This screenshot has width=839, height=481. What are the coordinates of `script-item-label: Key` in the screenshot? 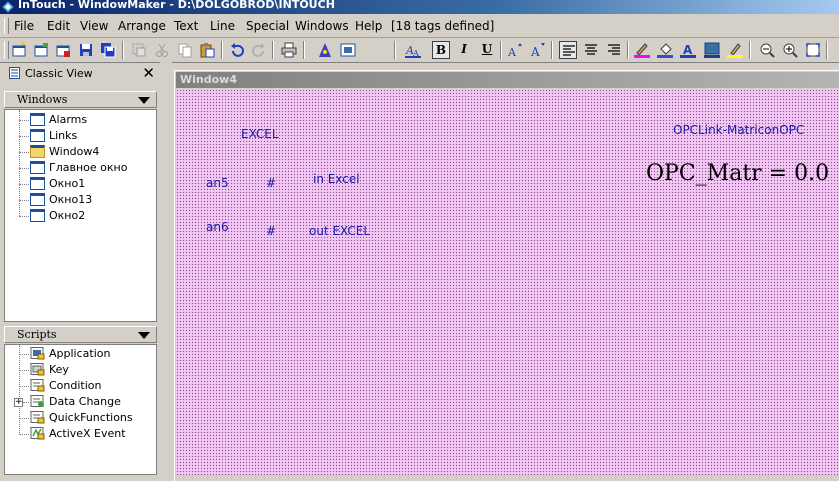 It's located at (59, 369).